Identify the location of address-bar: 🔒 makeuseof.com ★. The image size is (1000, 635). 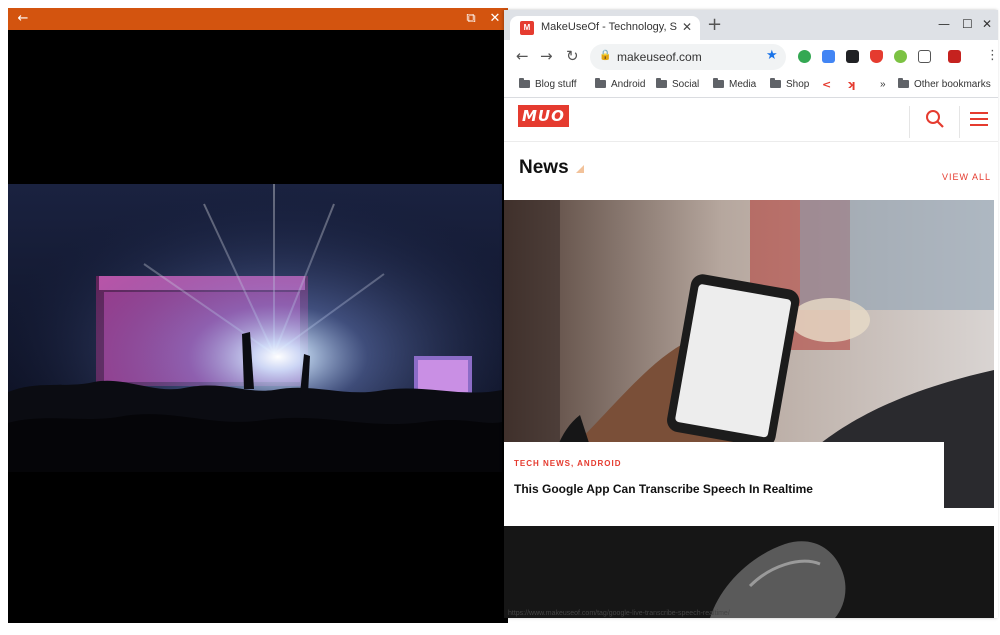
(688, 57).